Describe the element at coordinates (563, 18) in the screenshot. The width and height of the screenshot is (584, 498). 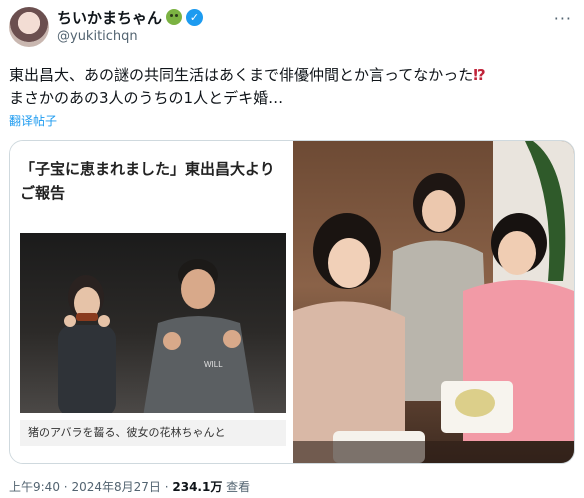
I see `more-options-icon: ···` at that location.